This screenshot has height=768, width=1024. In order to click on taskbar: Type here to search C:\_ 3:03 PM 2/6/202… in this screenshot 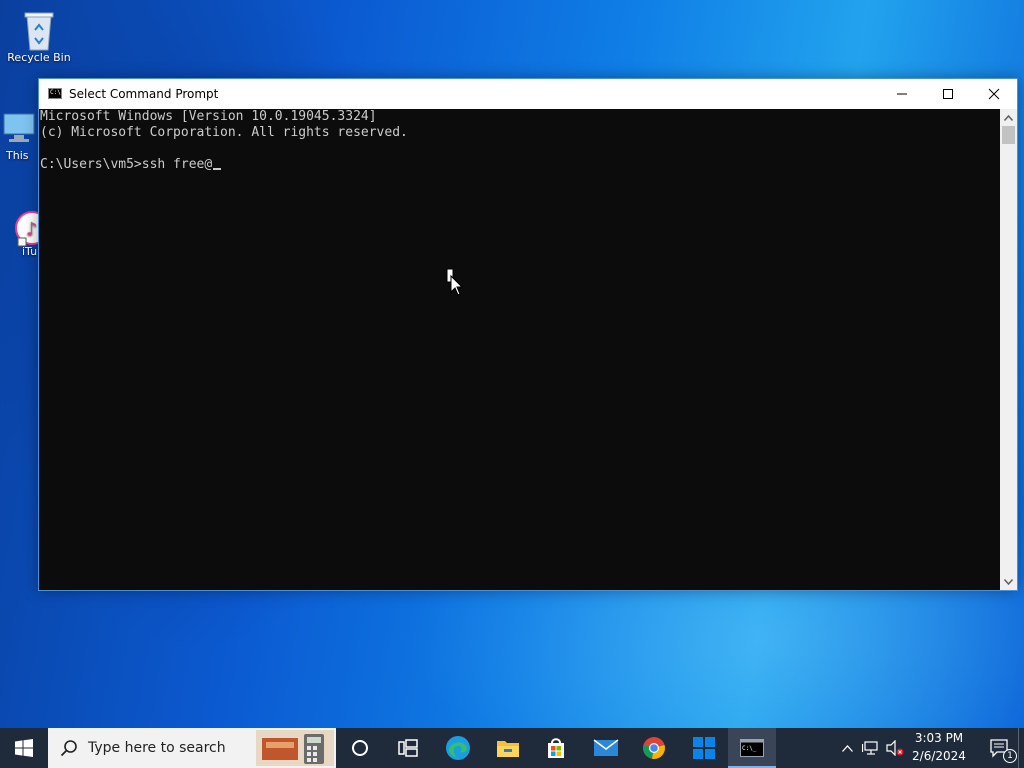, I will do `click(512, 748)`.